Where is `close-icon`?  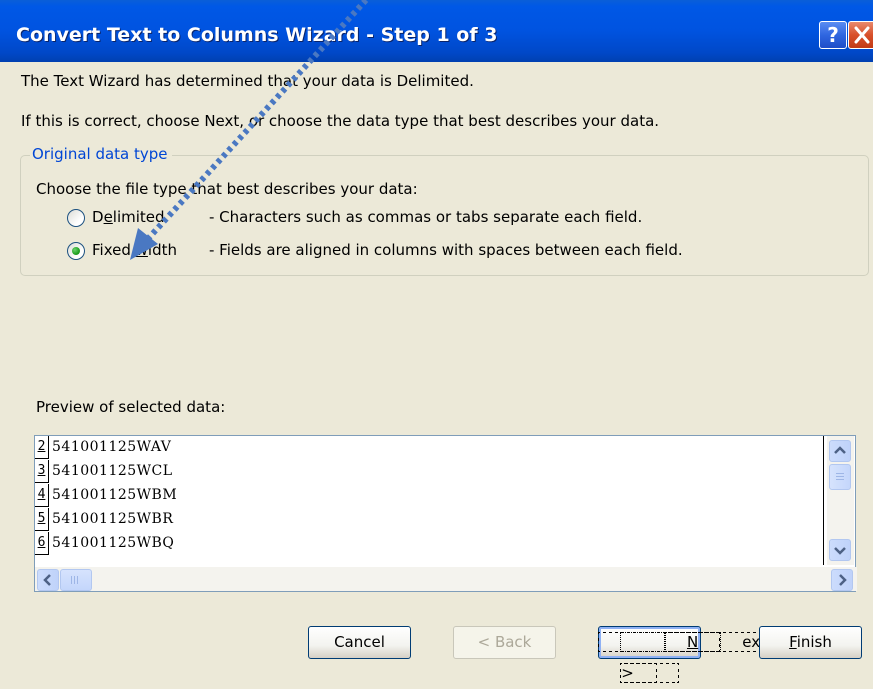
close-icon is located at coordinates (862, 35).